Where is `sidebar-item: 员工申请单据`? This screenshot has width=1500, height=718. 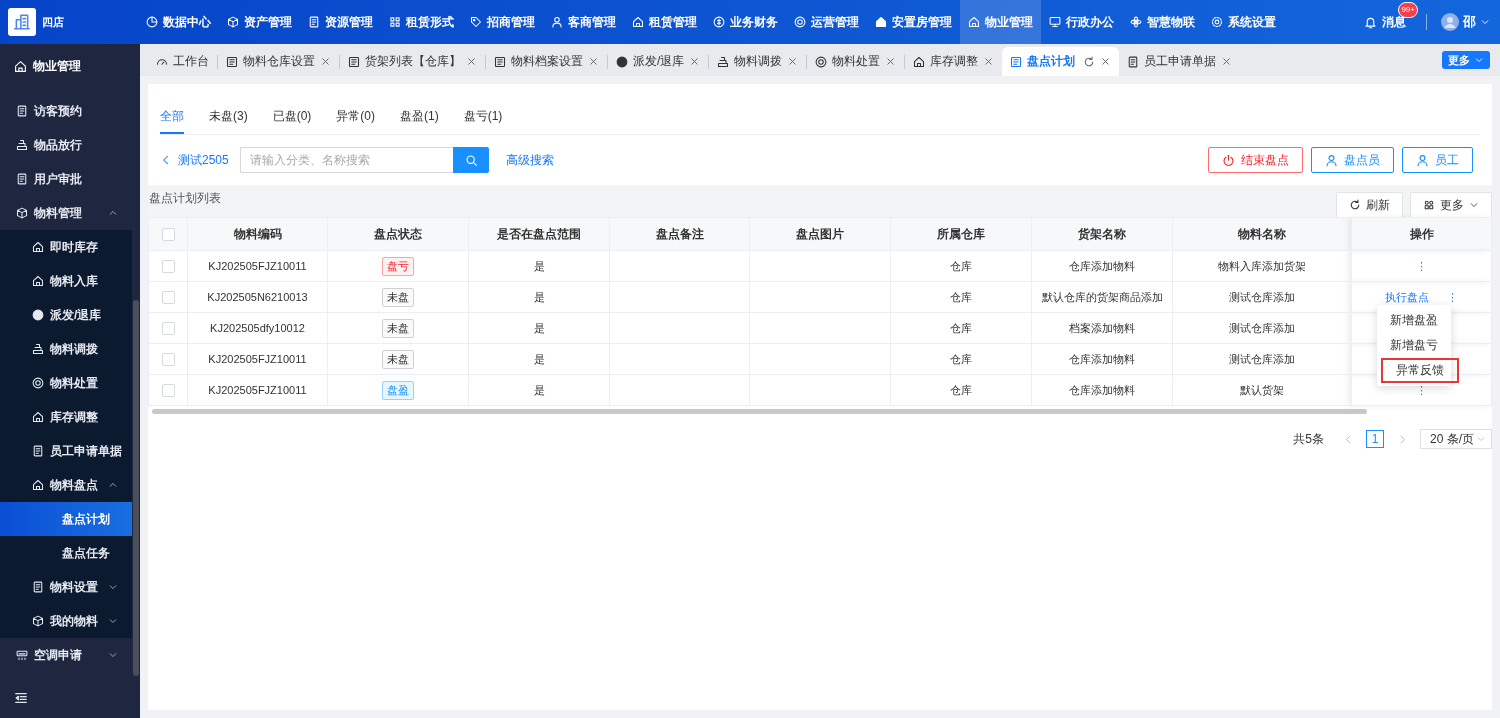 sidebar-item: 员工申请单据 is located at coordinates (66, 451).